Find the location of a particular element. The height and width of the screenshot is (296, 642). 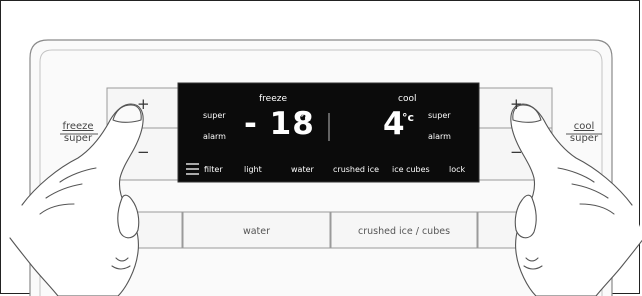

display-item-water: water is located at coordinates (302, 169).